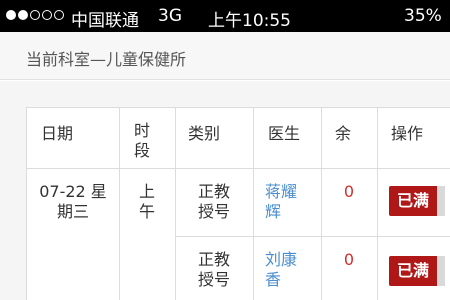 The width and height of the screenshot is (450, 300). What do you see at coordinates (407, 133) in the screenshot?
I see `header-action: 操作` at bounding box center [407, 133].